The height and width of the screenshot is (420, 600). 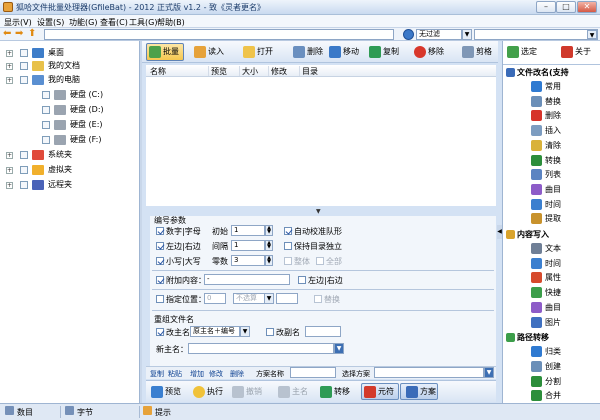 I want to click on position-input: 0, so click(x=215, y=298).